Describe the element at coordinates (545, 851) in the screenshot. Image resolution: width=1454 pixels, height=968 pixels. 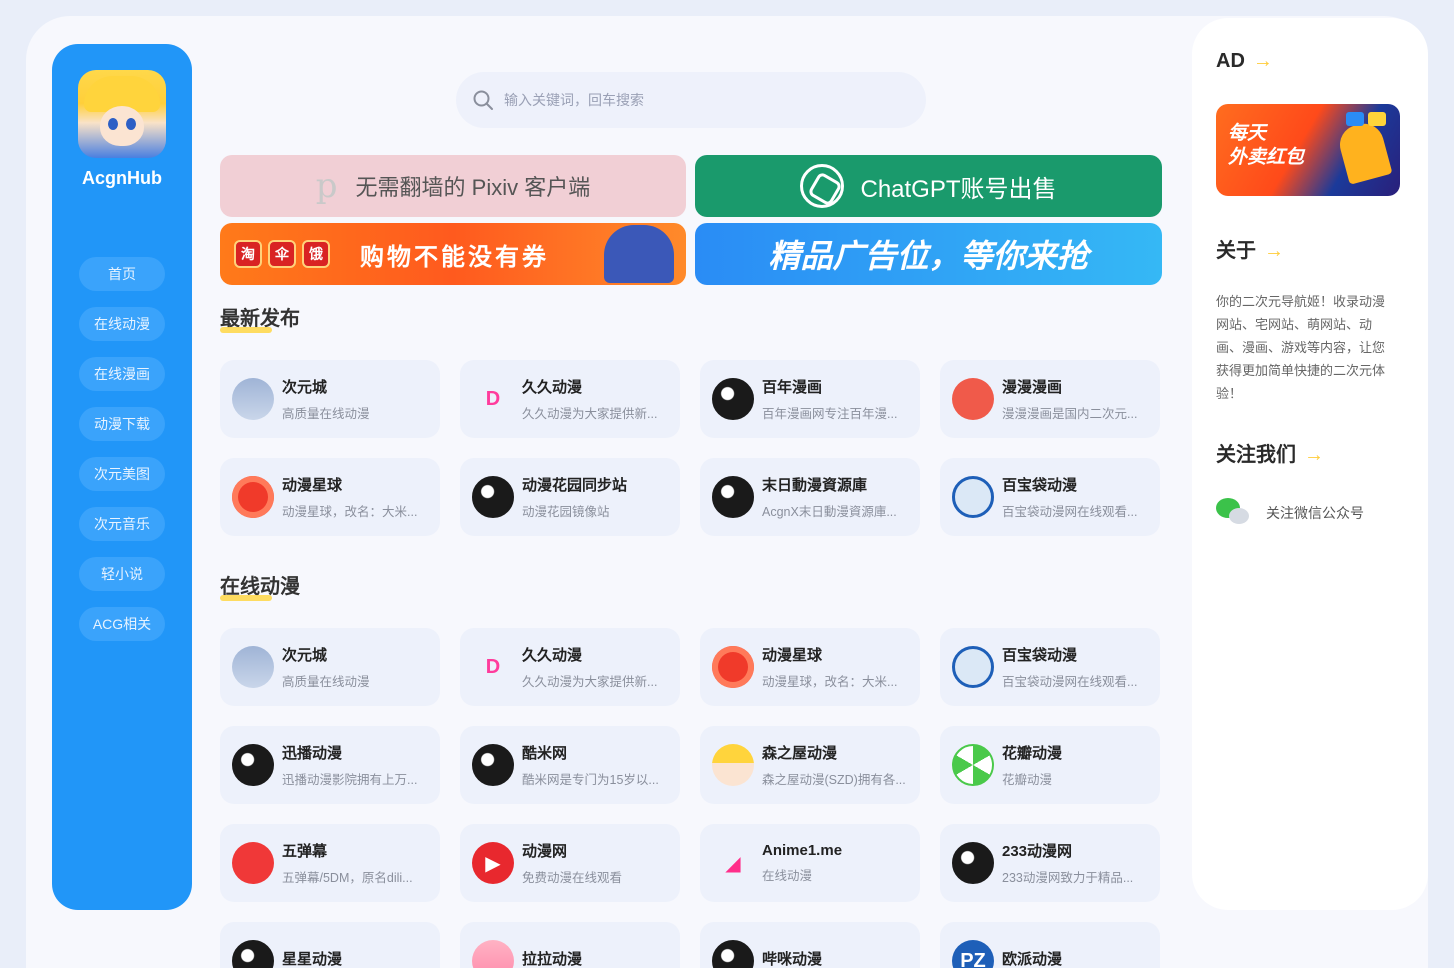
I see `site-name: 动漫网` at that location.